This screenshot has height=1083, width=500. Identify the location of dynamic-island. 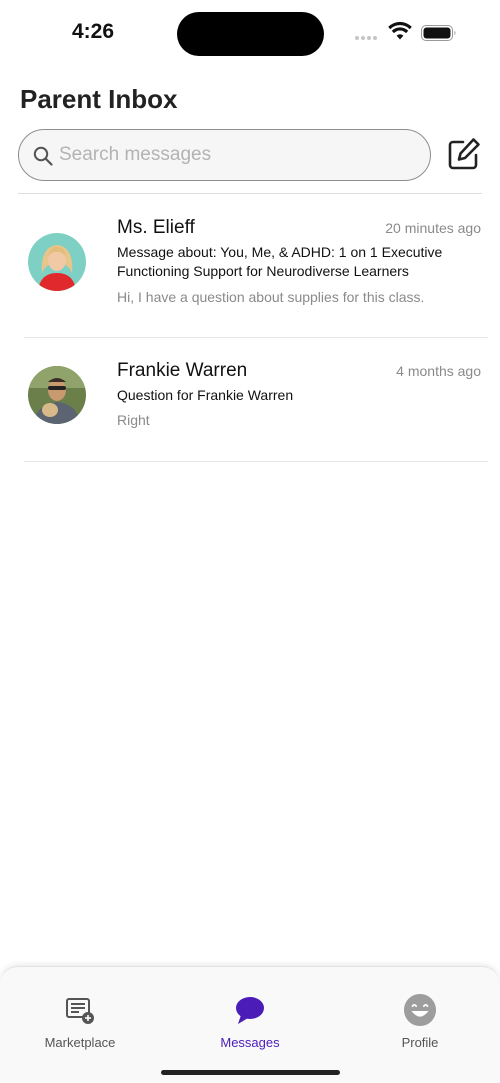
(250, 34).